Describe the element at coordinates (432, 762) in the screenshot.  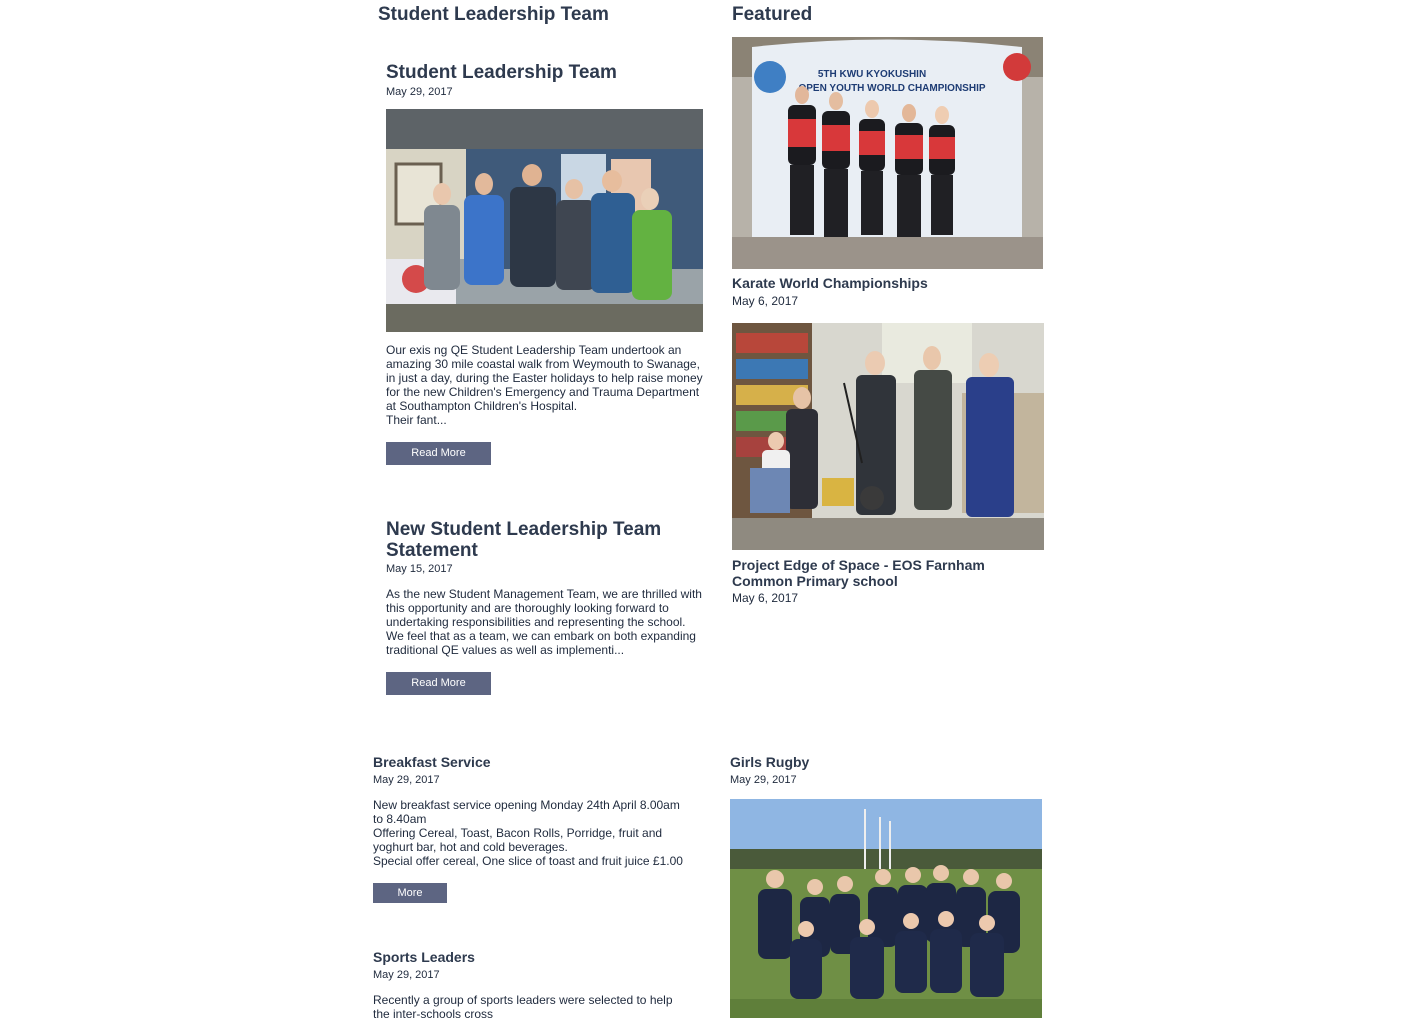
I see `breakfast-title: Breakfast Service` at that location.